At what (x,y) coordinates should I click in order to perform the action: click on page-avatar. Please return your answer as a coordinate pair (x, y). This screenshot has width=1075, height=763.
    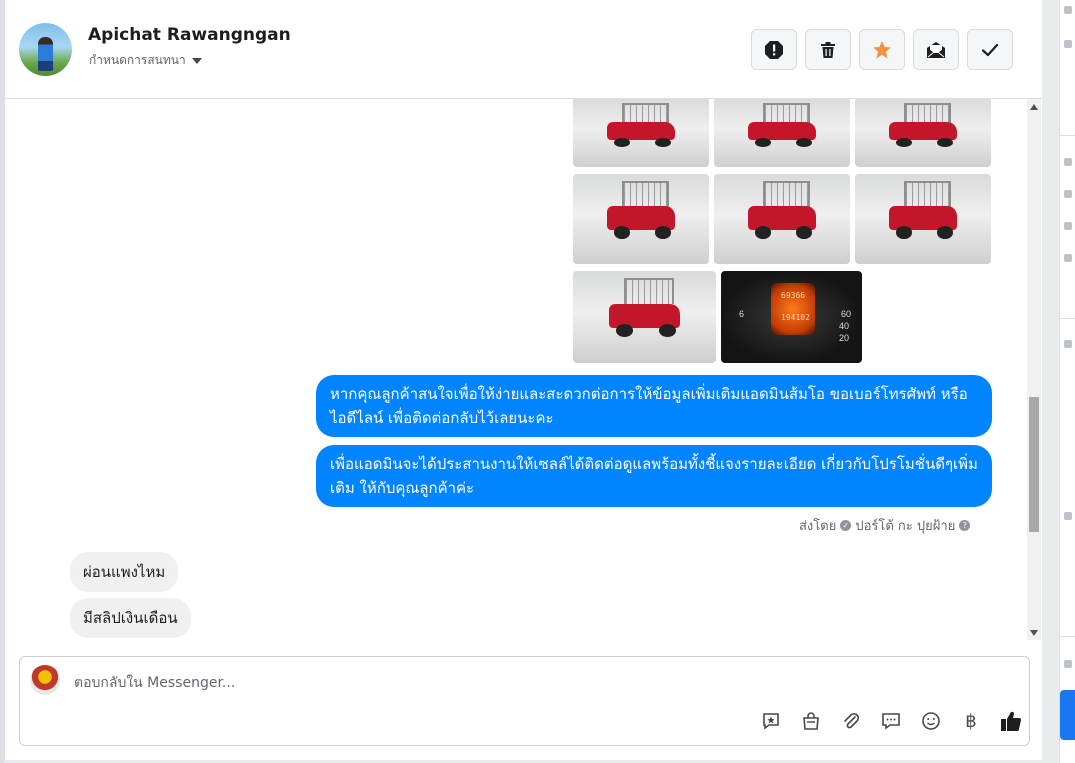
    Looking at the image, I should click on (45, 680).